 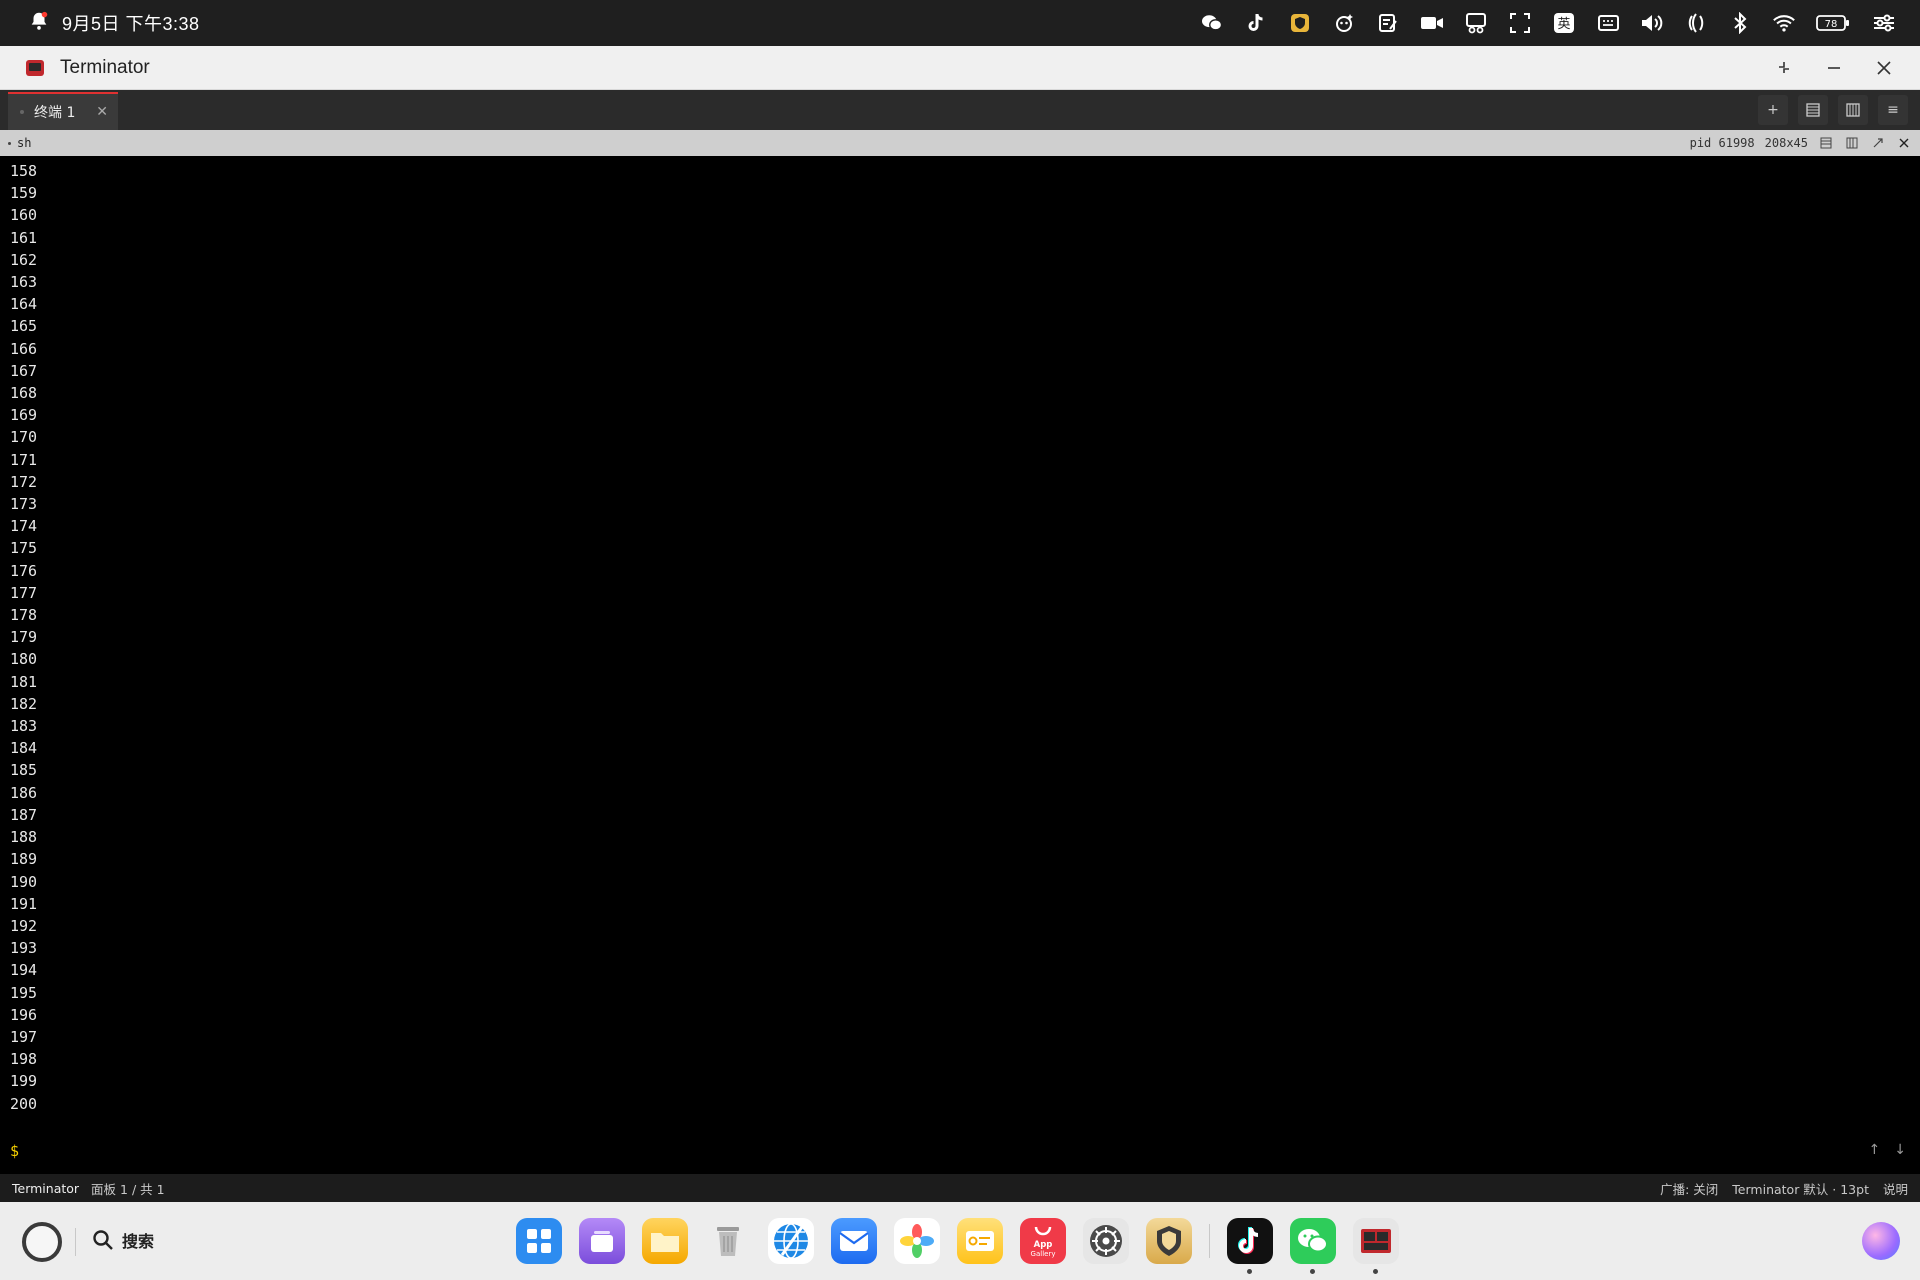 I want to click on status-help: 说明, so click(x=1895, y=1188).